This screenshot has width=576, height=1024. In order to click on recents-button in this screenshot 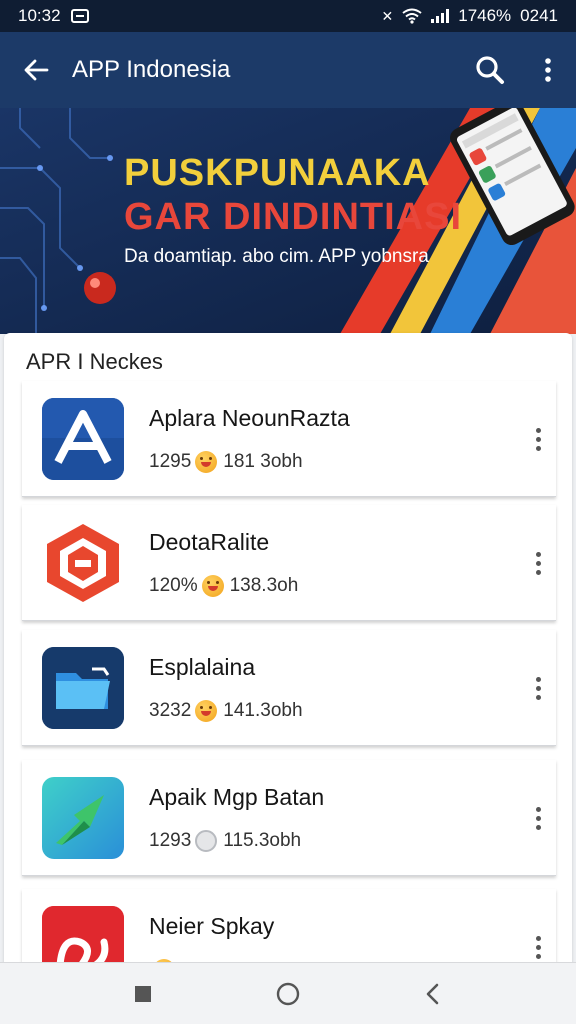, I will do `click(143, 994)`.